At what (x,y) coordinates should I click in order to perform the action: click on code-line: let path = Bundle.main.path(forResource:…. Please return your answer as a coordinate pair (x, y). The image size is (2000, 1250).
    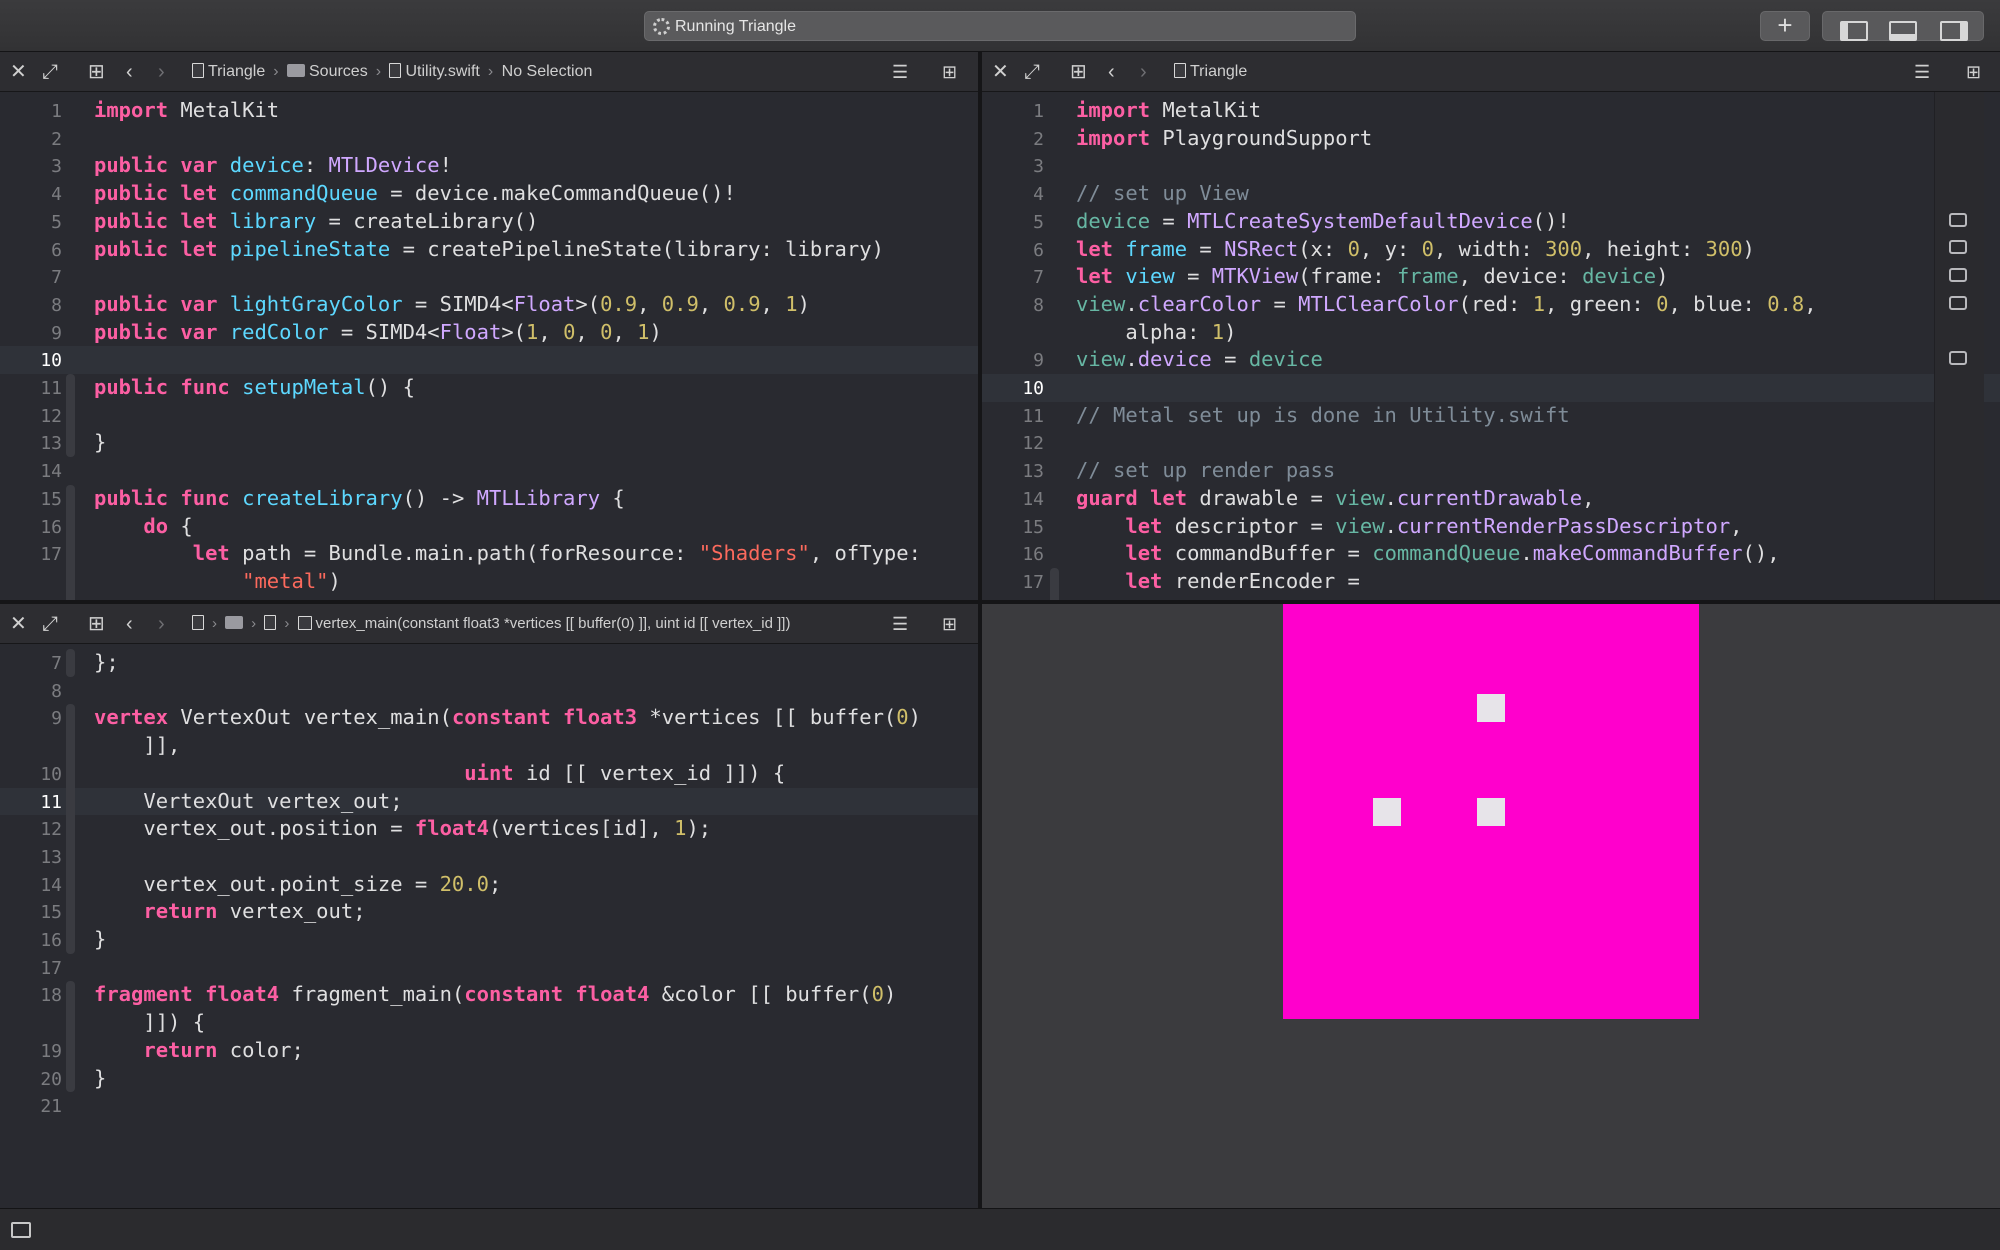
    Looking at the image, I should click on (507, 554).